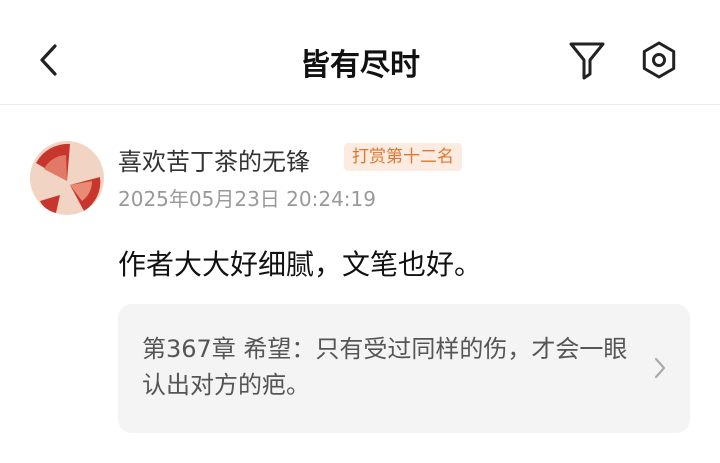  I want to click on chevron-right-icon, so click(660, 368).